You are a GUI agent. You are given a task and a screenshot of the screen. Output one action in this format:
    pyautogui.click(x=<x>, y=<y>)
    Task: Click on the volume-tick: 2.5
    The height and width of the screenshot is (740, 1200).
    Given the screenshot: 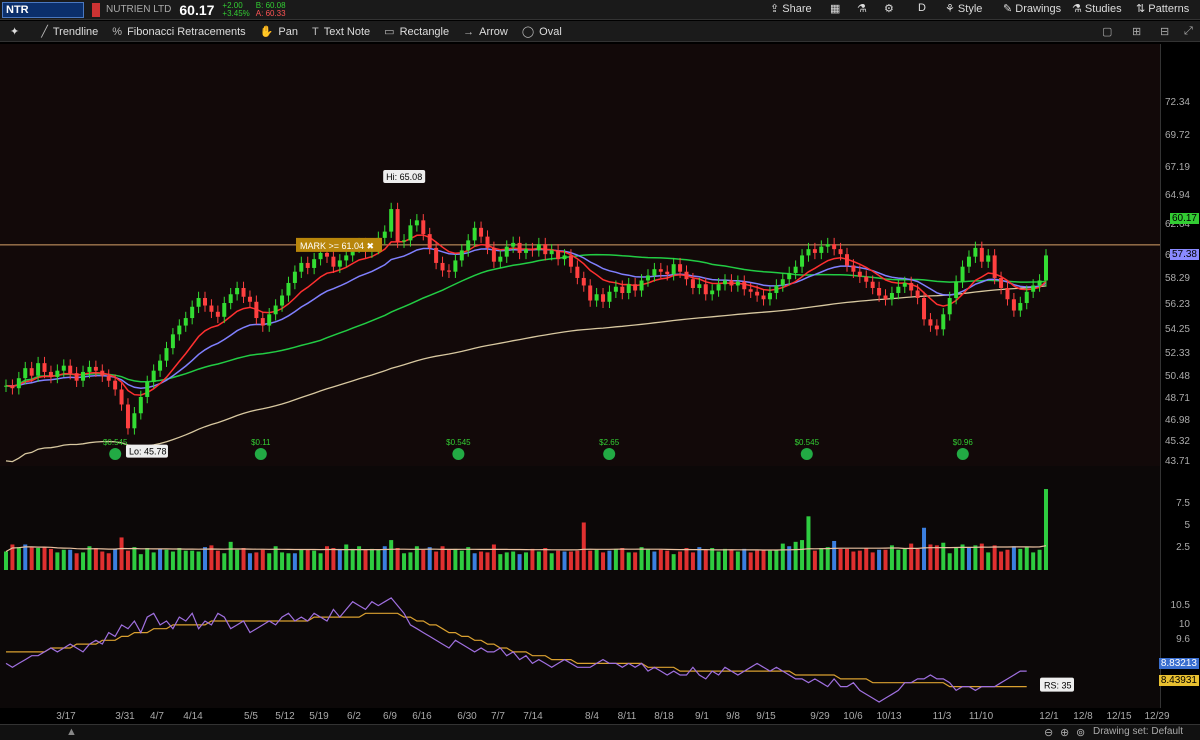 What is the action you would take?
    pyautogui.click(x=1183, y=547)
    